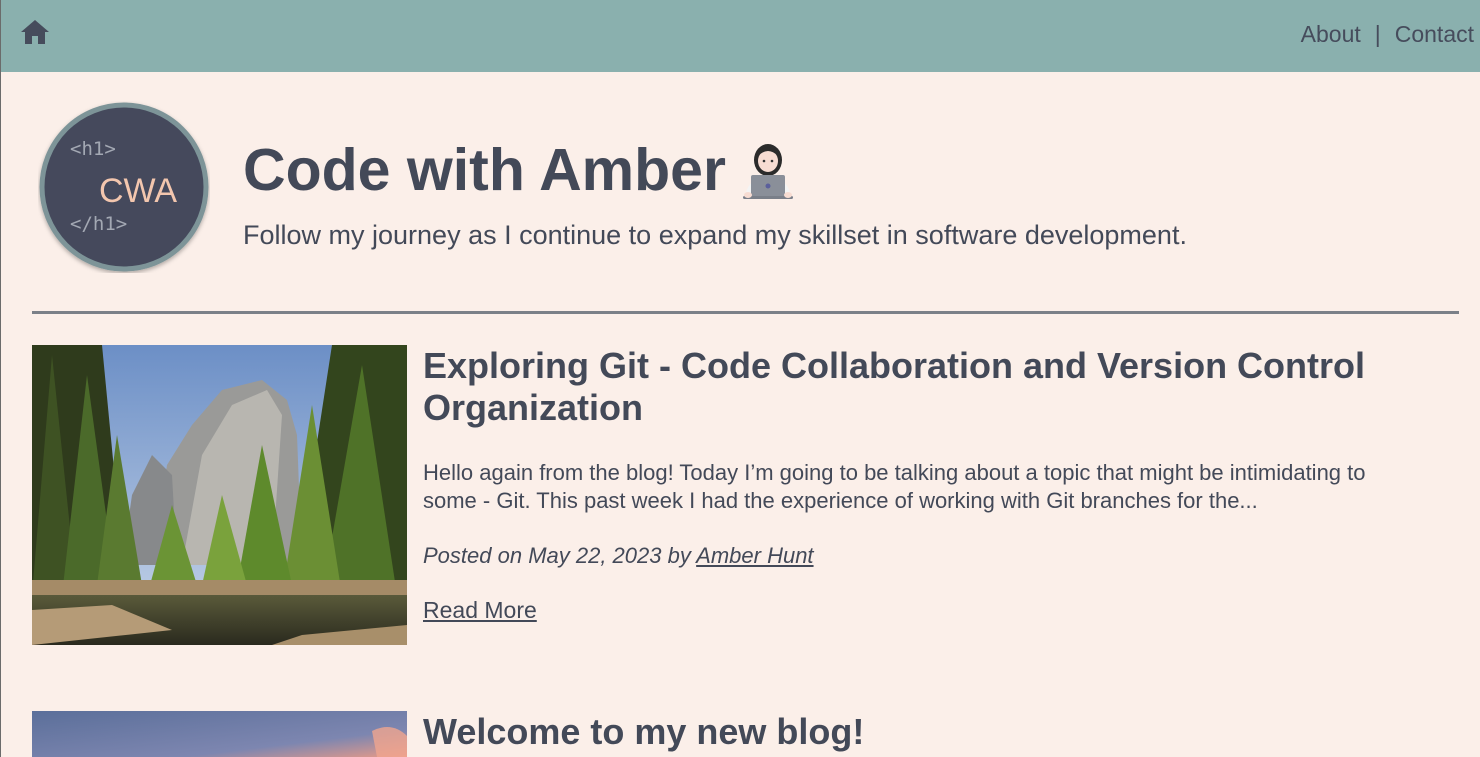 Image resolution: width=1480 pixels, height=757 pixels. What do you see at coordinates (484, 170) in the screenshot?
I see `site-title: Code with Amber` at bounding box center [484, 170].